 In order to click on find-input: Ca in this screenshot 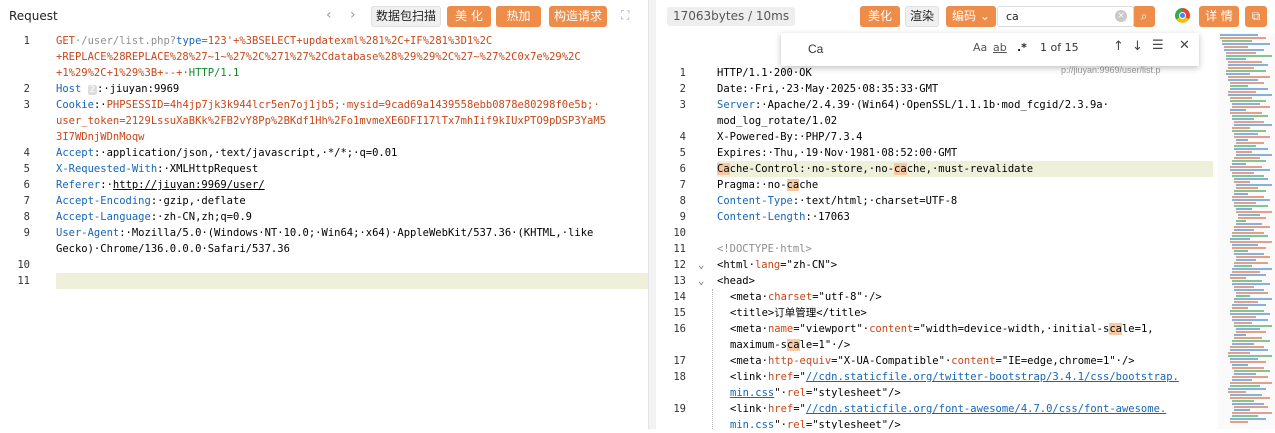, I will do `click(815, 49)`.